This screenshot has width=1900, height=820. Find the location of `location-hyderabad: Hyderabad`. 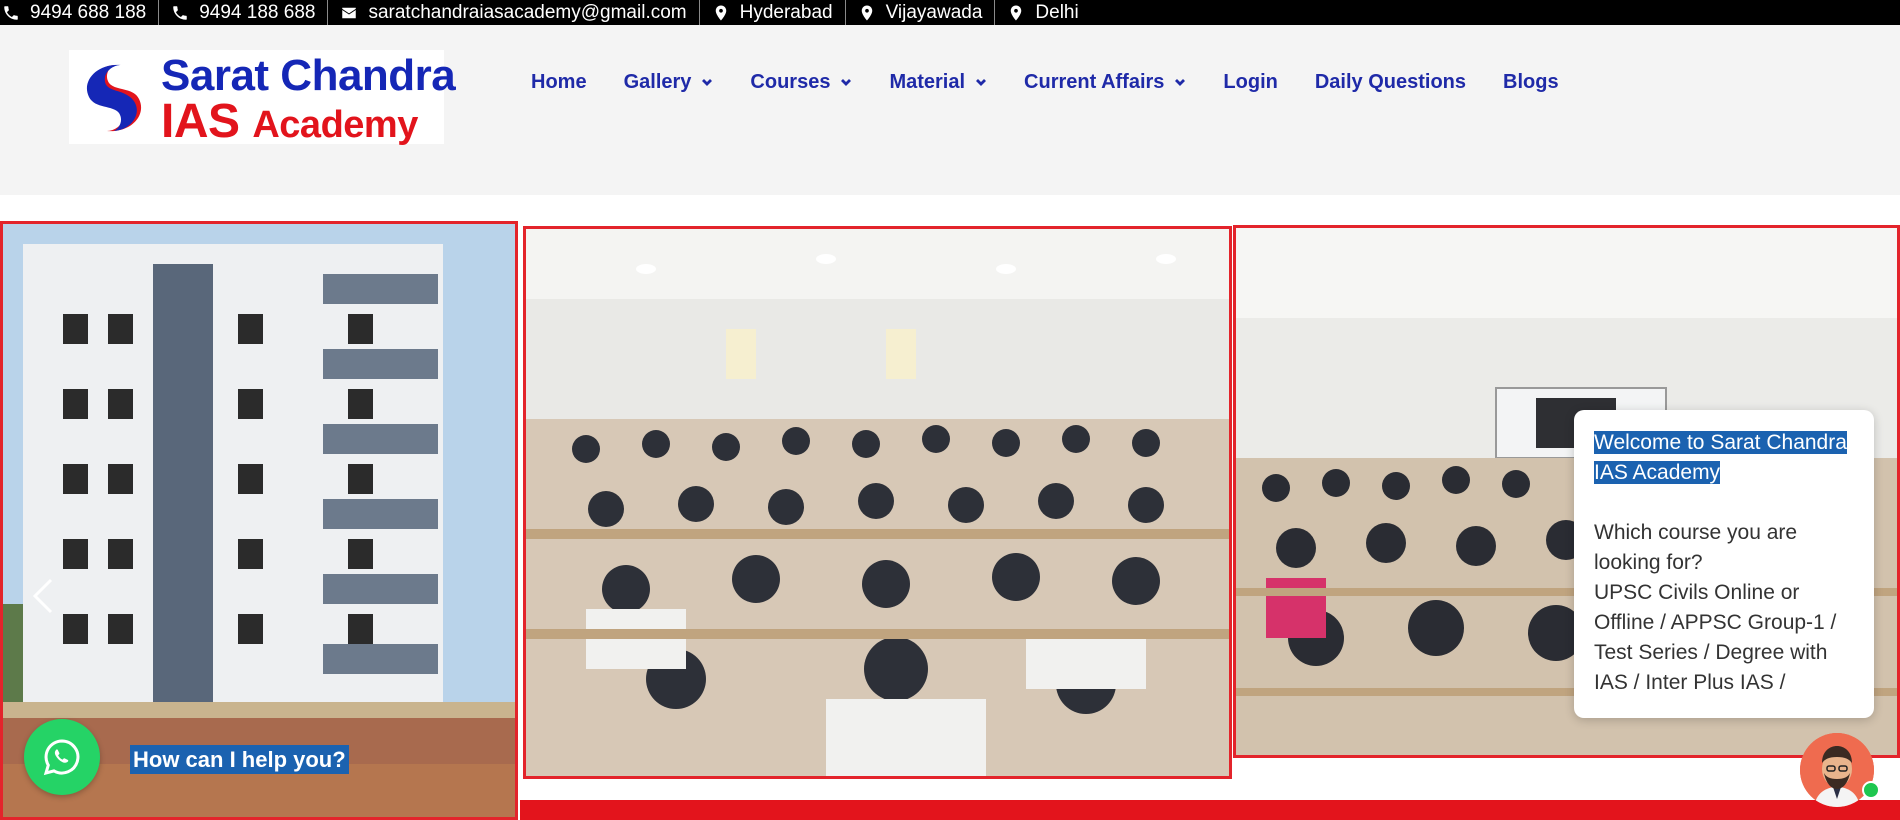

location-hyderabad: Hyderabad is located at coordinates (773, 12).